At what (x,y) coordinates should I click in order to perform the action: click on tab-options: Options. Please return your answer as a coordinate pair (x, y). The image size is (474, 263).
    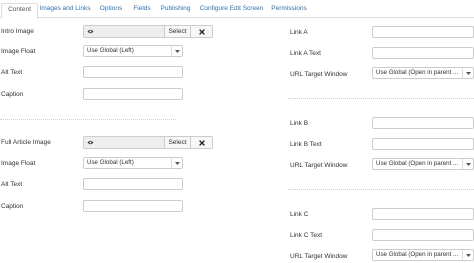
    Looking at the image, I should click on (111, 10).